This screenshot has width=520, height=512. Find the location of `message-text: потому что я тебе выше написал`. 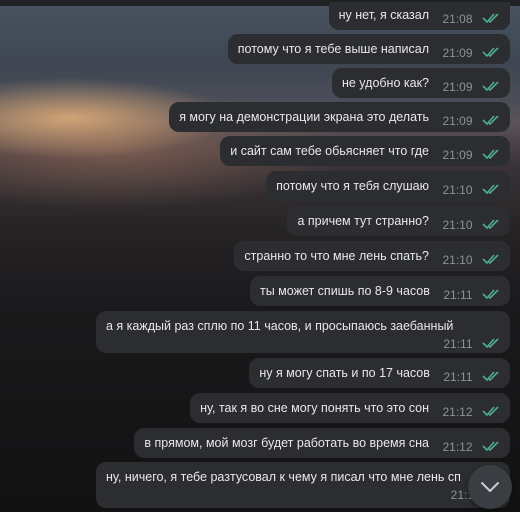

message-text: потому что я тебе выше написал is located at coordinates (333, 49).